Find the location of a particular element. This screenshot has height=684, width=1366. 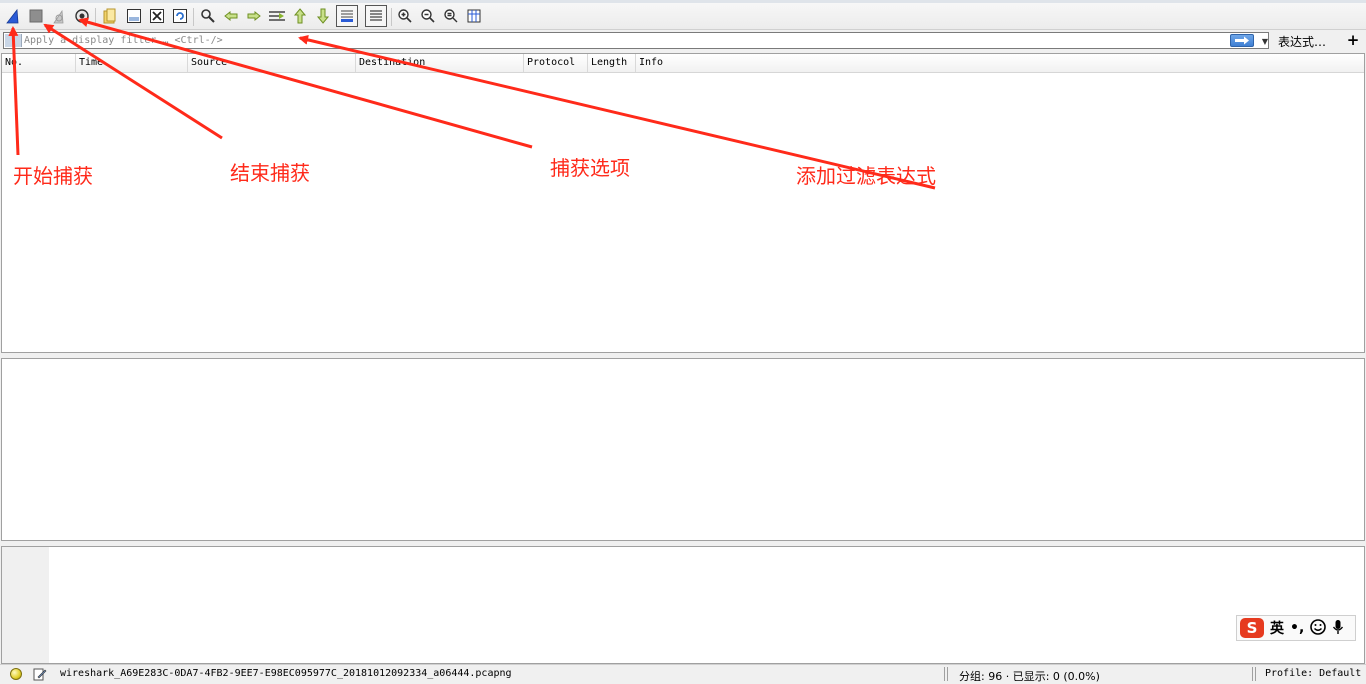

annotation-add-filter-expression: 添加过滤表达式 is located at coordinates (866, 176).